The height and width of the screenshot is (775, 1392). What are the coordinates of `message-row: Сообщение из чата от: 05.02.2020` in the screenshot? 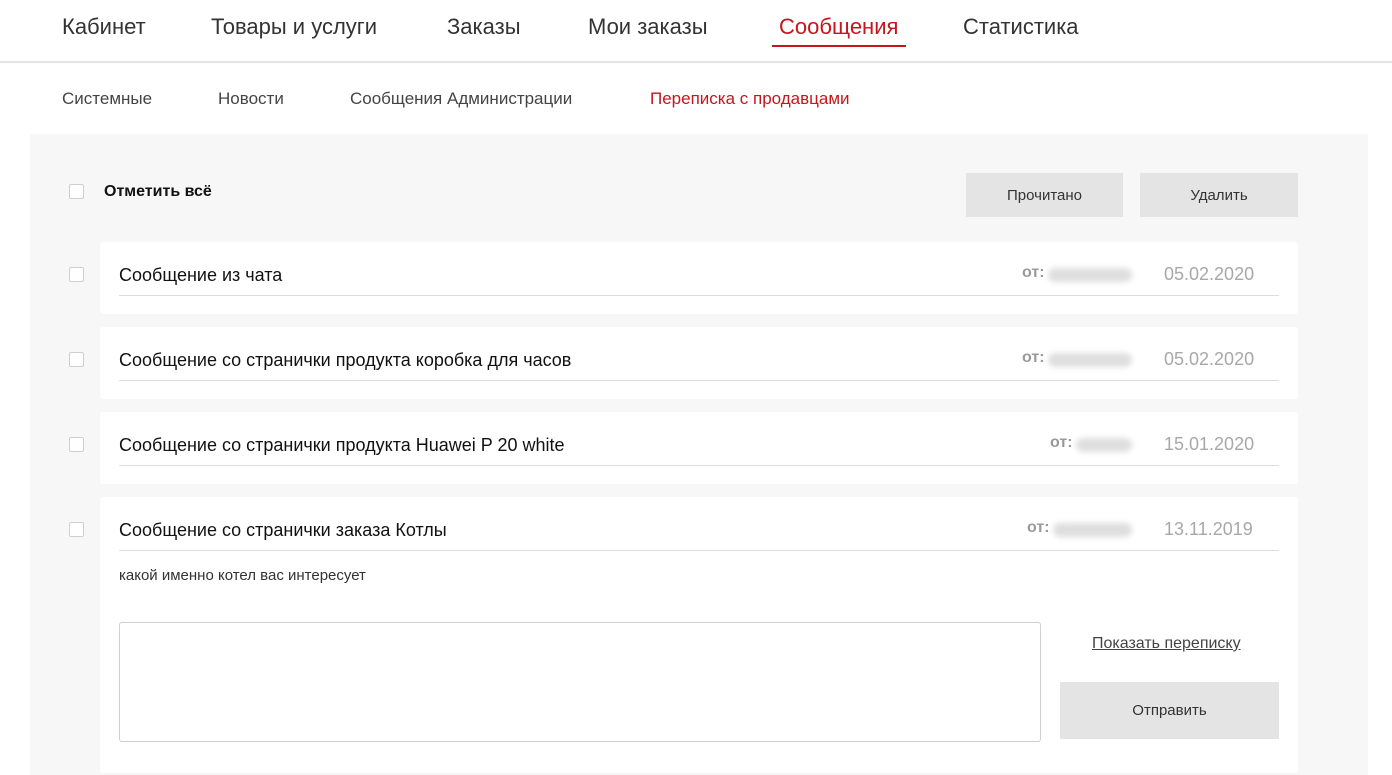 It's located at (699, 278).